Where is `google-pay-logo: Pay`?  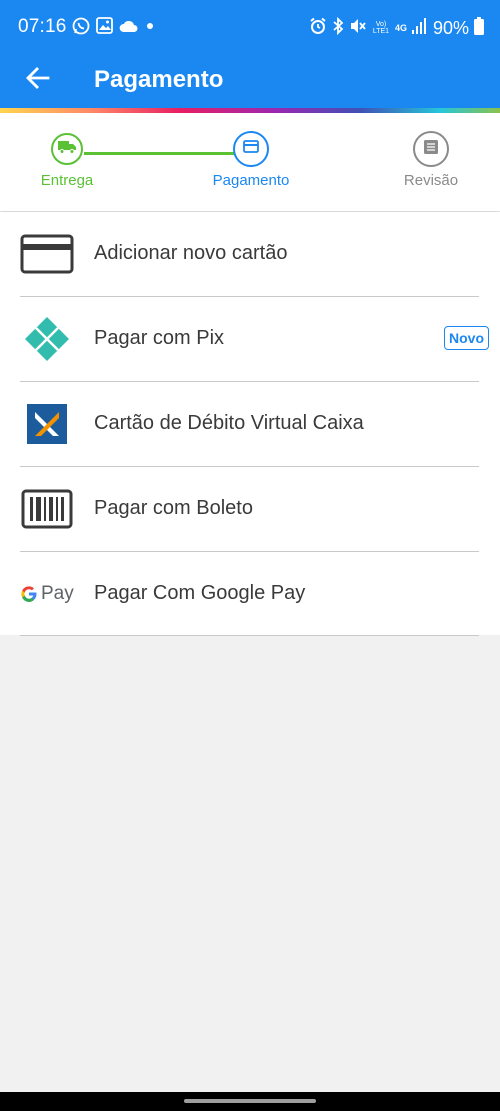 google-pay-logo: Pay is located at coordinates (47, 594).